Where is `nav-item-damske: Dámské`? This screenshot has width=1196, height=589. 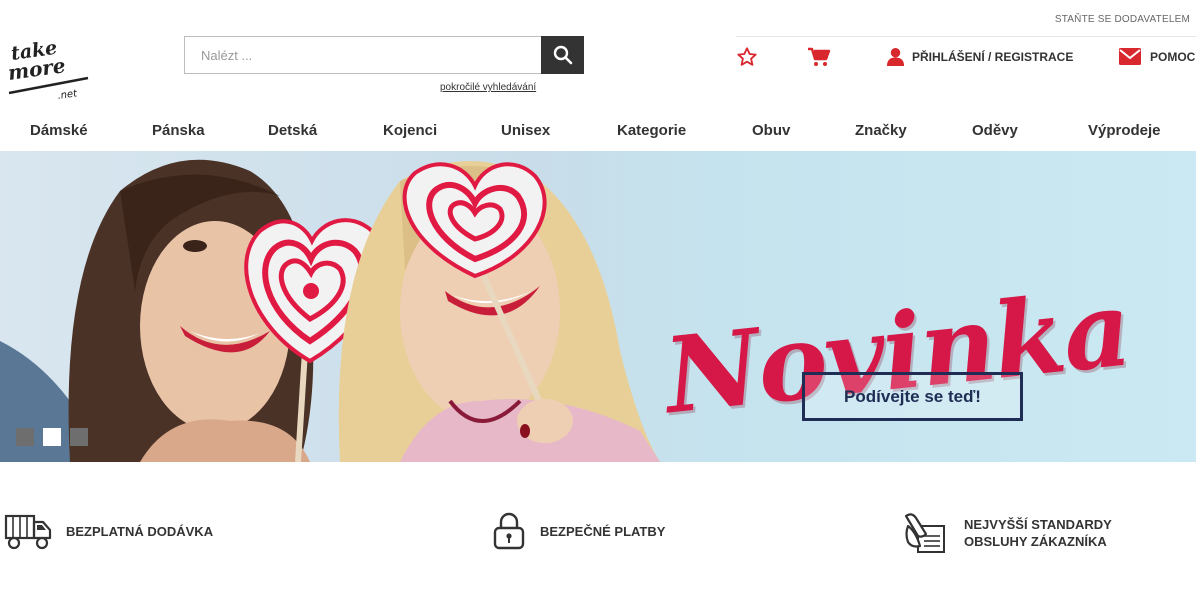
nav-item-damske: Dámské is located at coordinates (59, 130).